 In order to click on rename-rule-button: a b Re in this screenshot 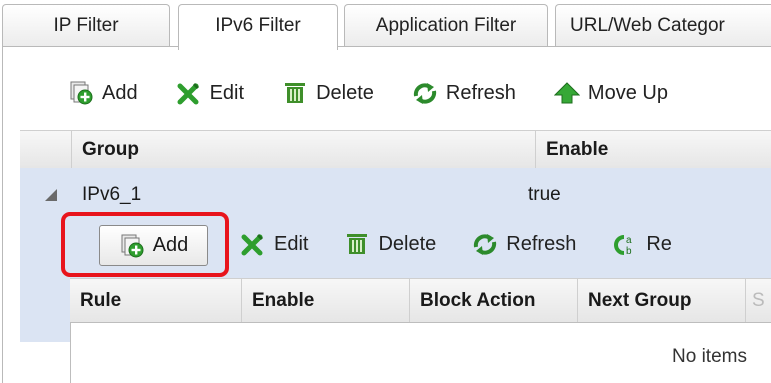, I will do `click(642, 244)`.